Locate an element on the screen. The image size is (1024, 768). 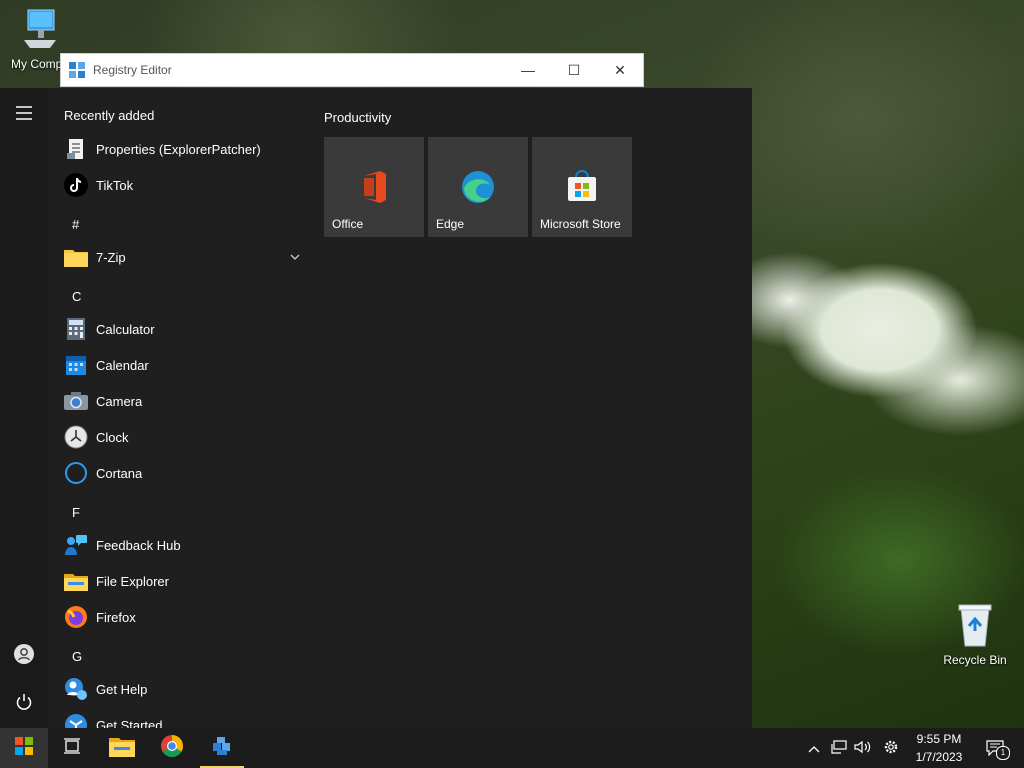
network-button is located at coordinates (839, 748).